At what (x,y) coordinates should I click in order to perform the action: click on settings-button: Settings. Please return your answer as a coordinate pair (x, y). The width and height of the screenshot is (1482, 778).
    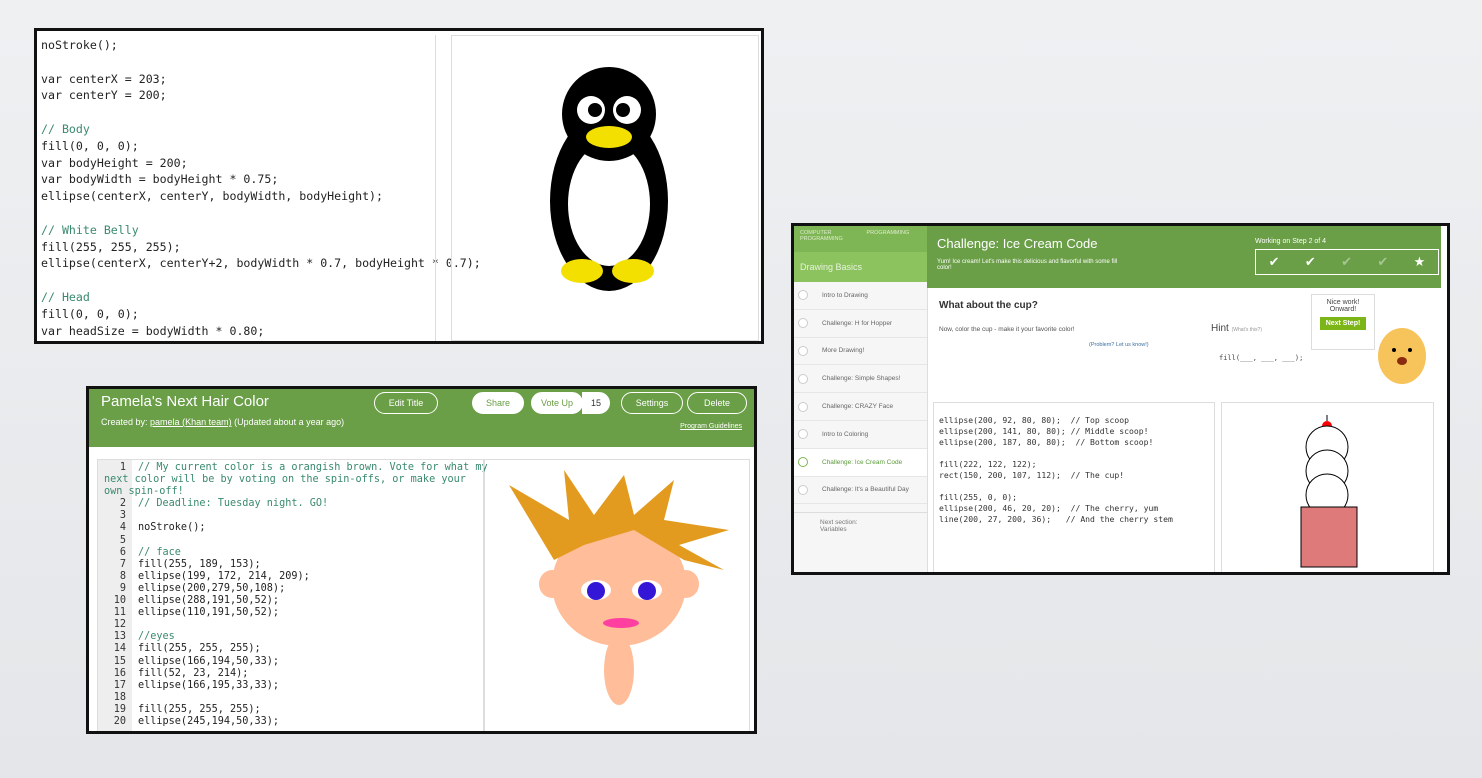
    Looking at the image, I should click on (652, 403).